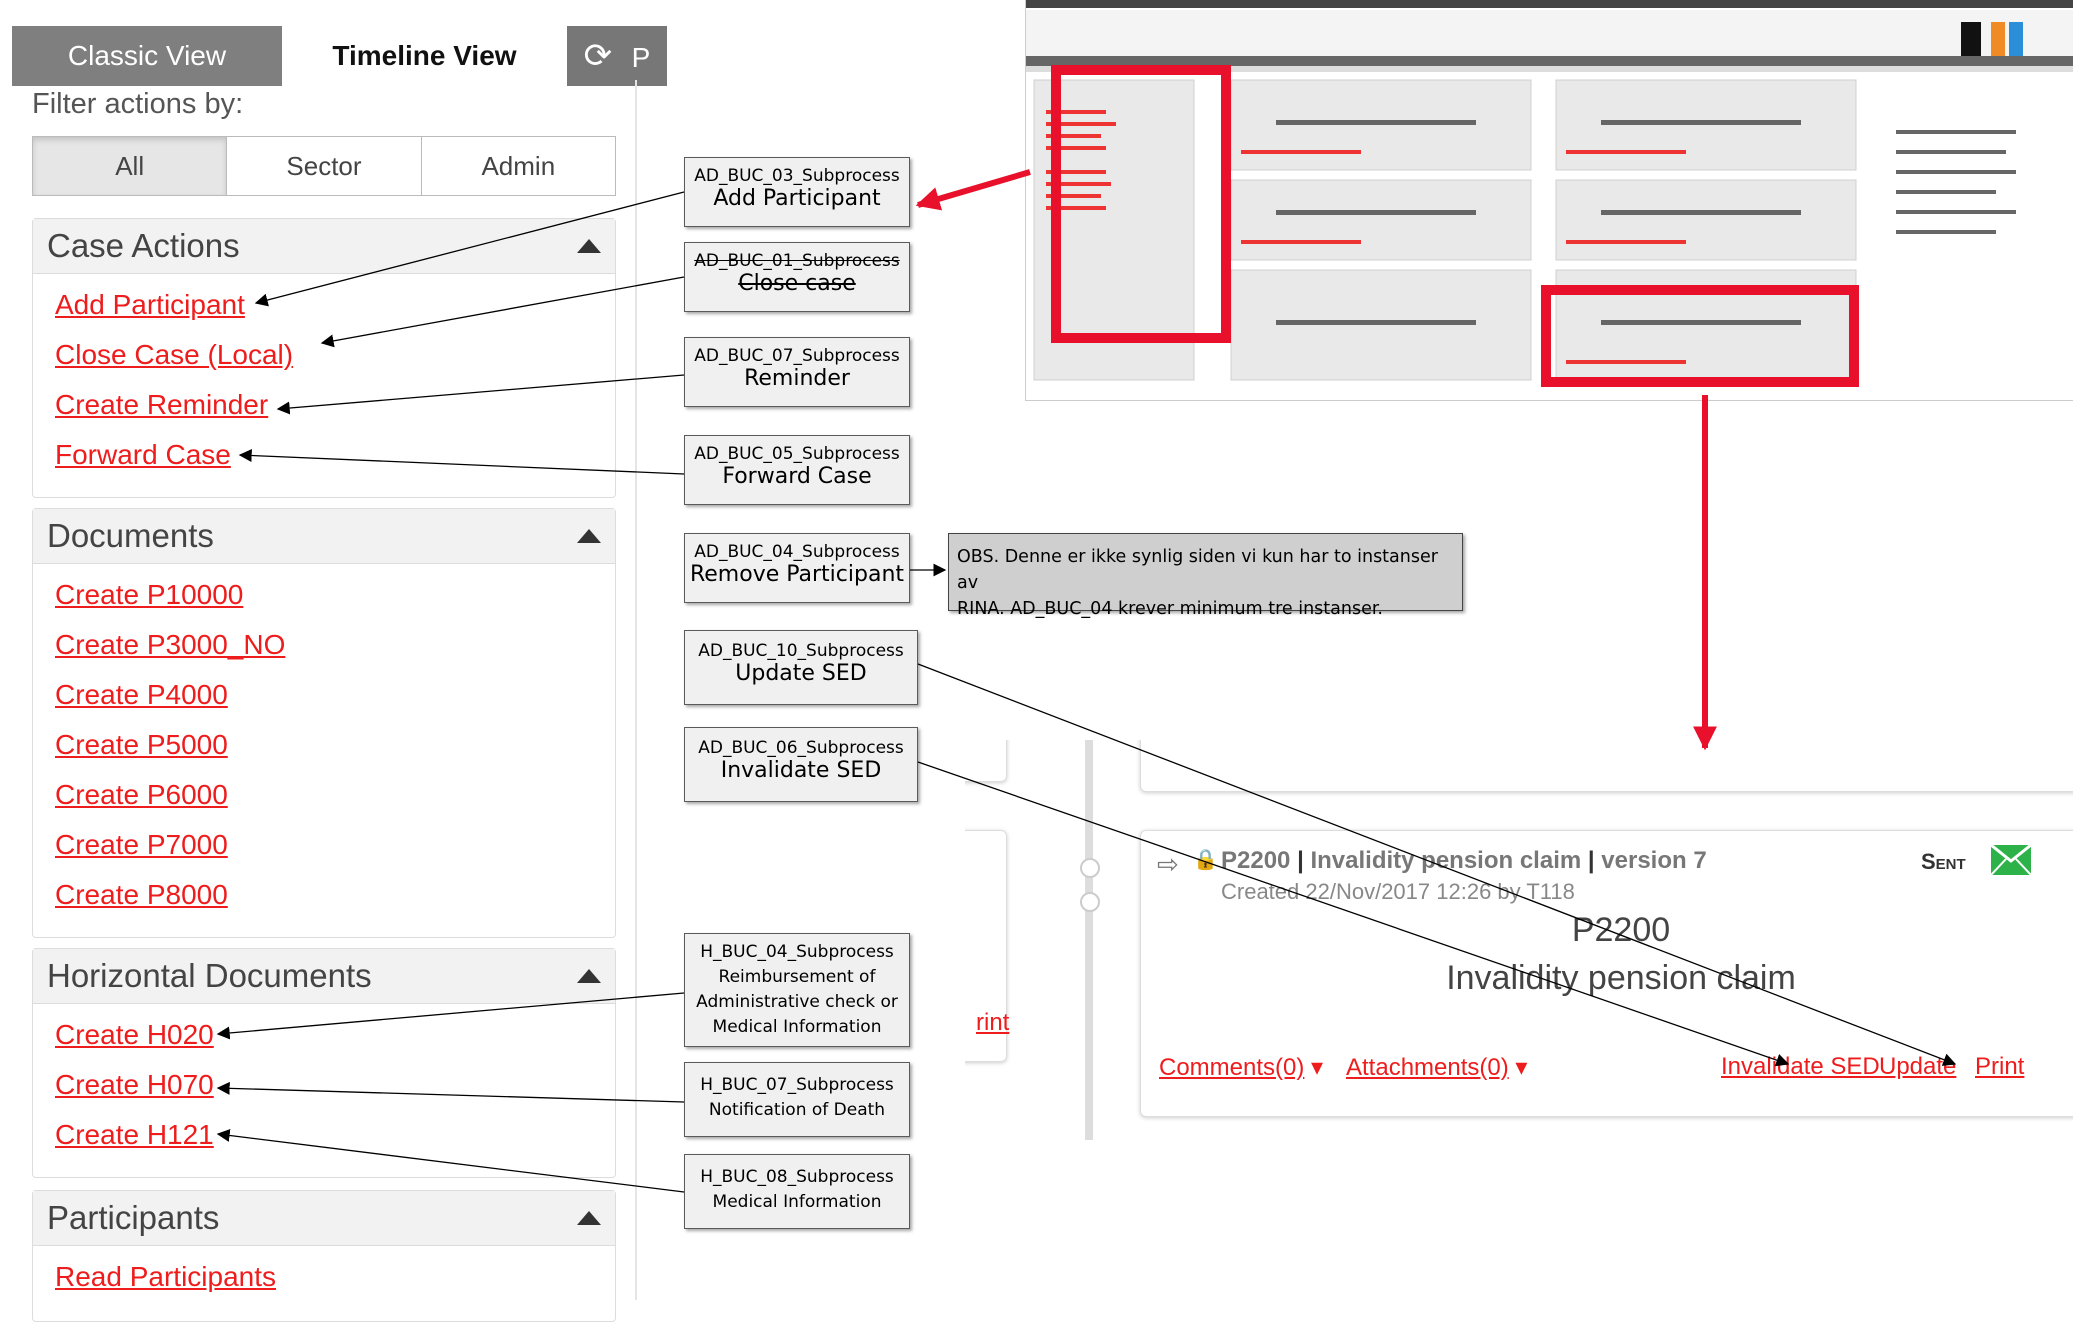 The height and width of the screenshot is (1322, 2073). What do you see at coordinates (450, 1016) in the screenshot?
I see `arrow-h020` at bounding box center [450, 1016].